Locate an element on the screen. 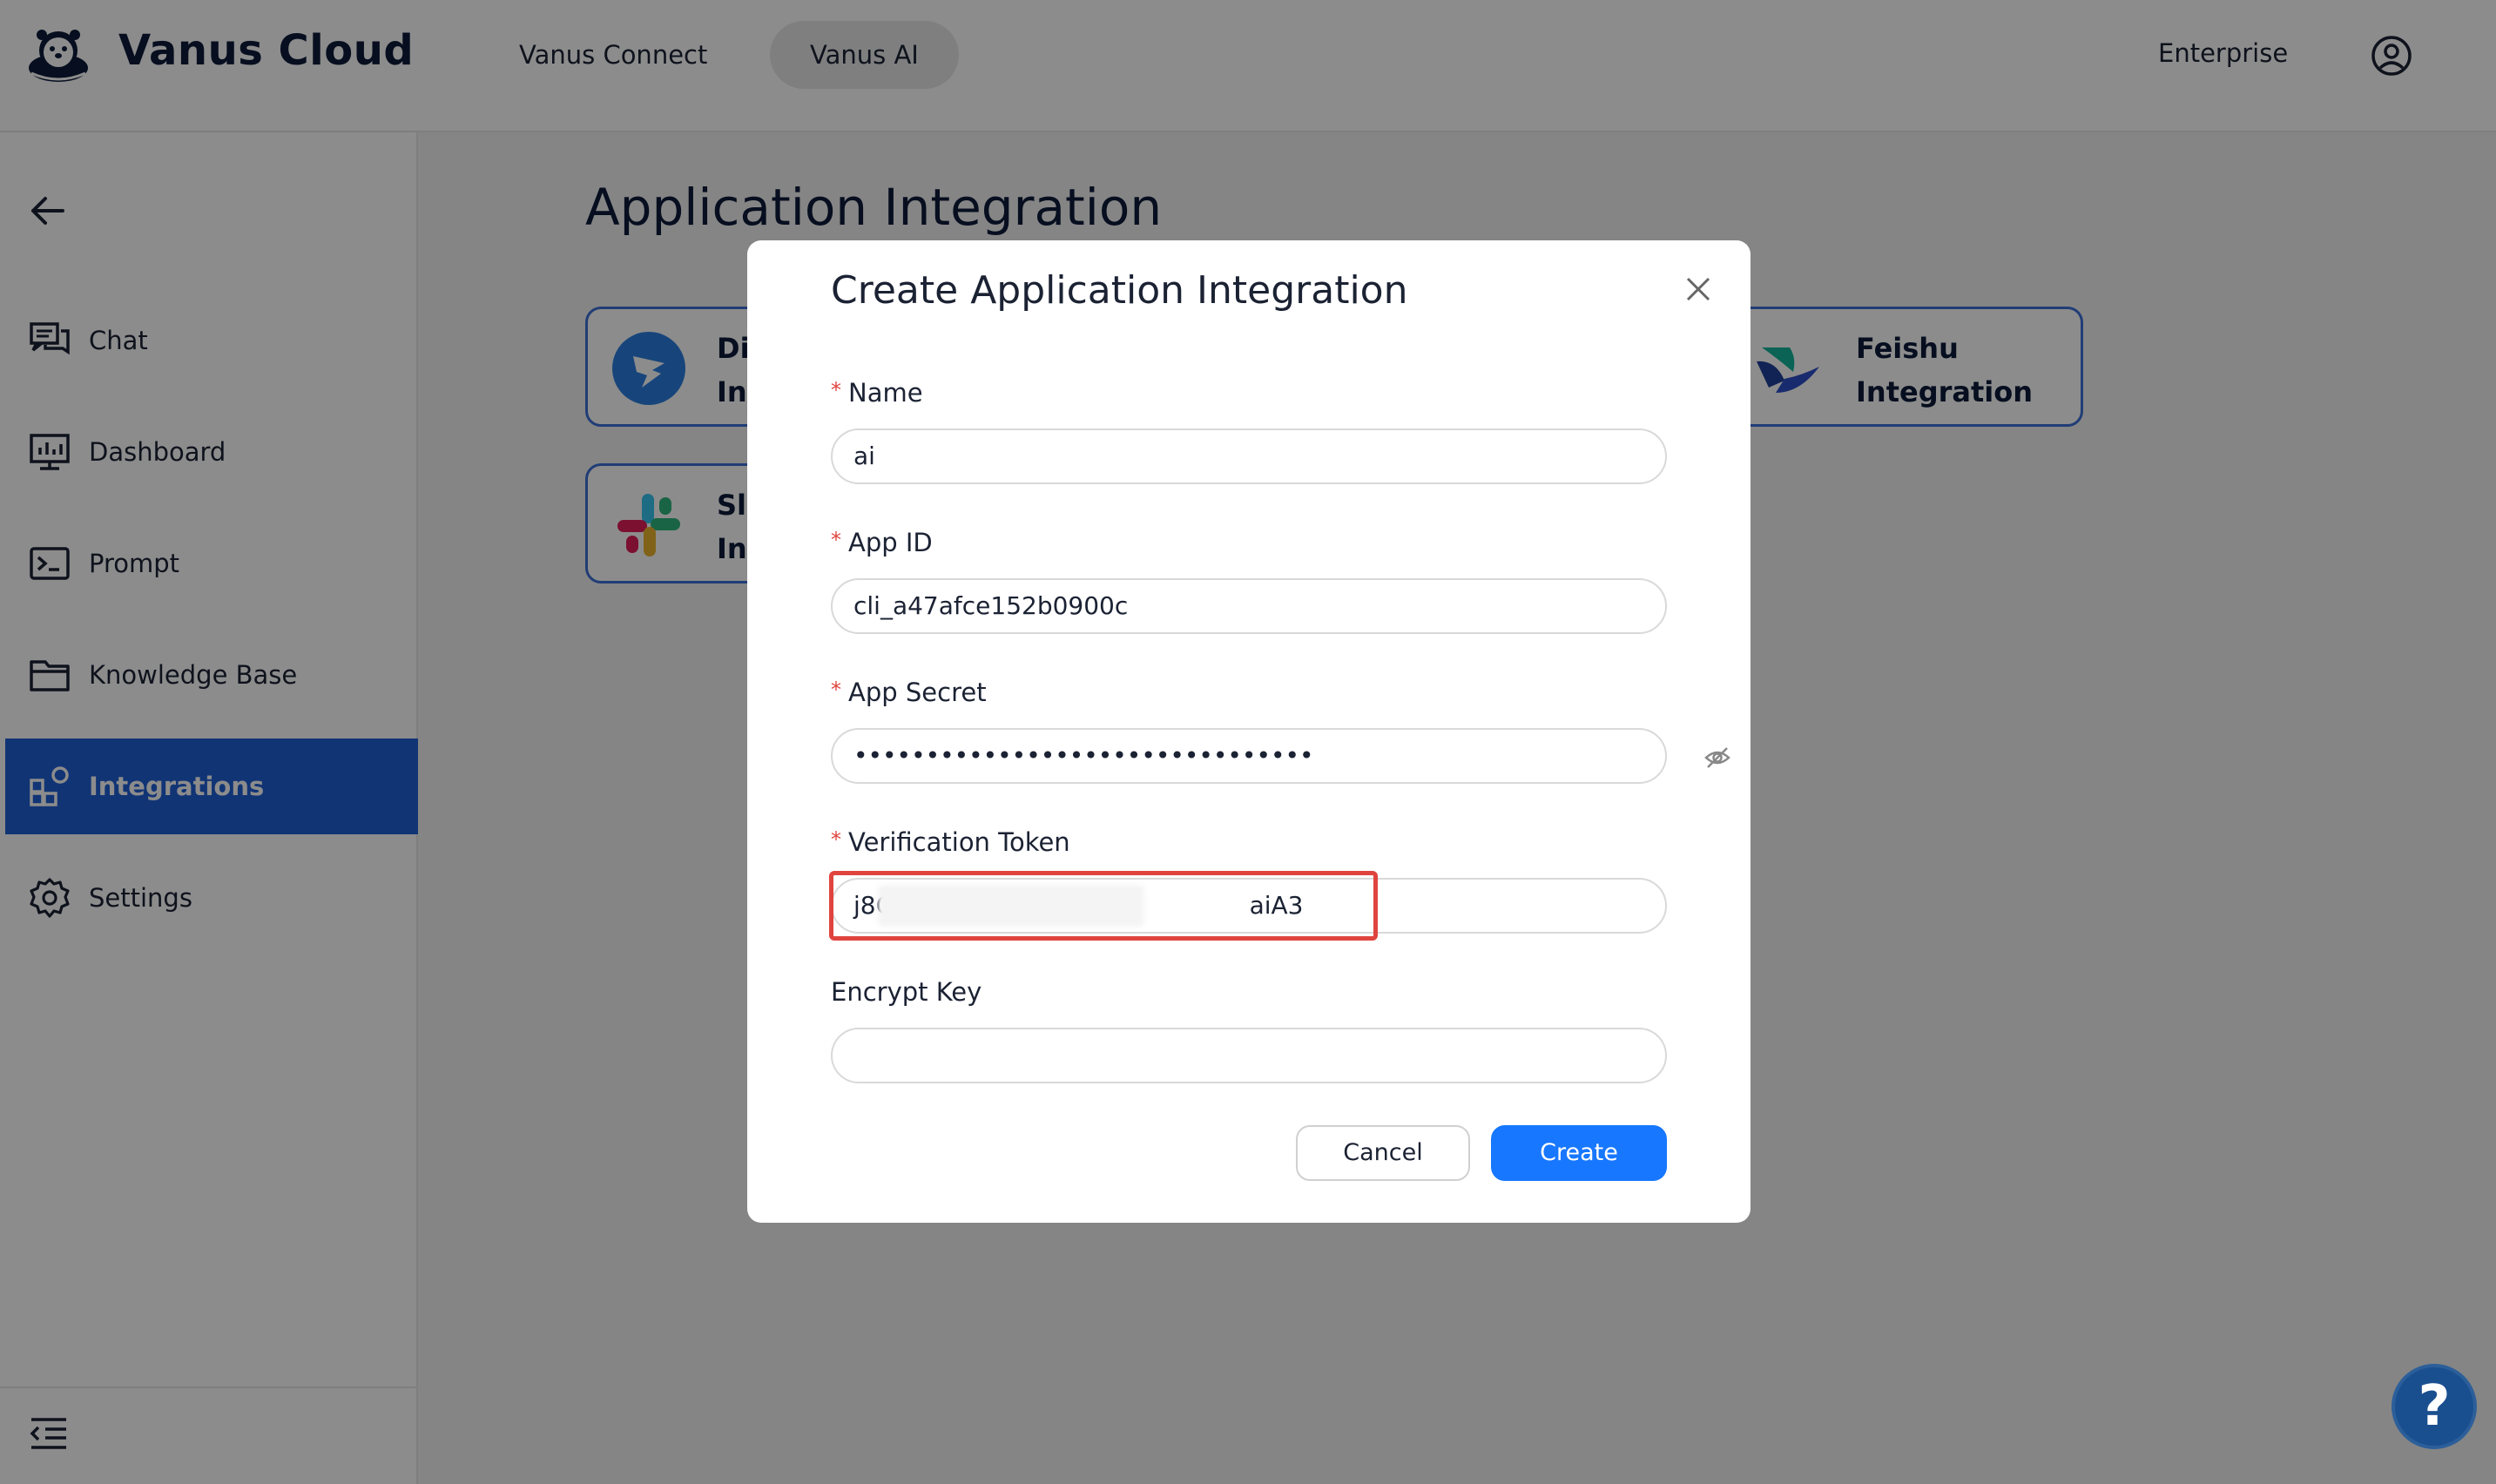 This screenshot has width=2496, height=1484. help-label: ? is located at coordinates (2434, 1406).